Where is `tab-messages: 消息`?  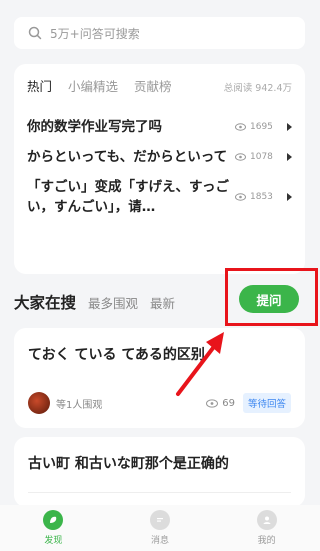
tab-messages: 消息 is located at coordinates (160, 528).